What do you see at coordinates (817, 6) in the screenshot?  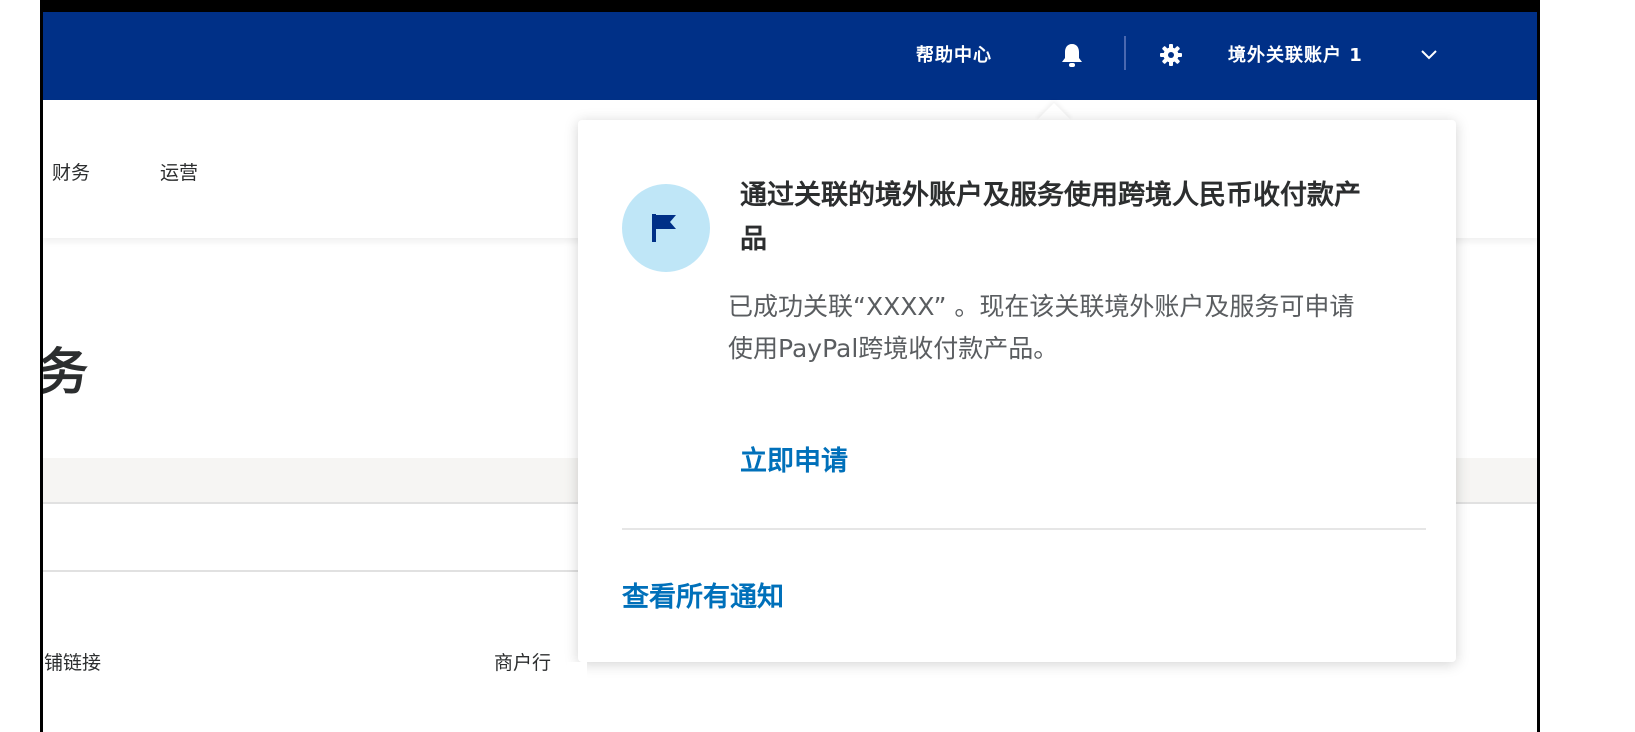 I see `frame-top` at bounding box center [817, 6].